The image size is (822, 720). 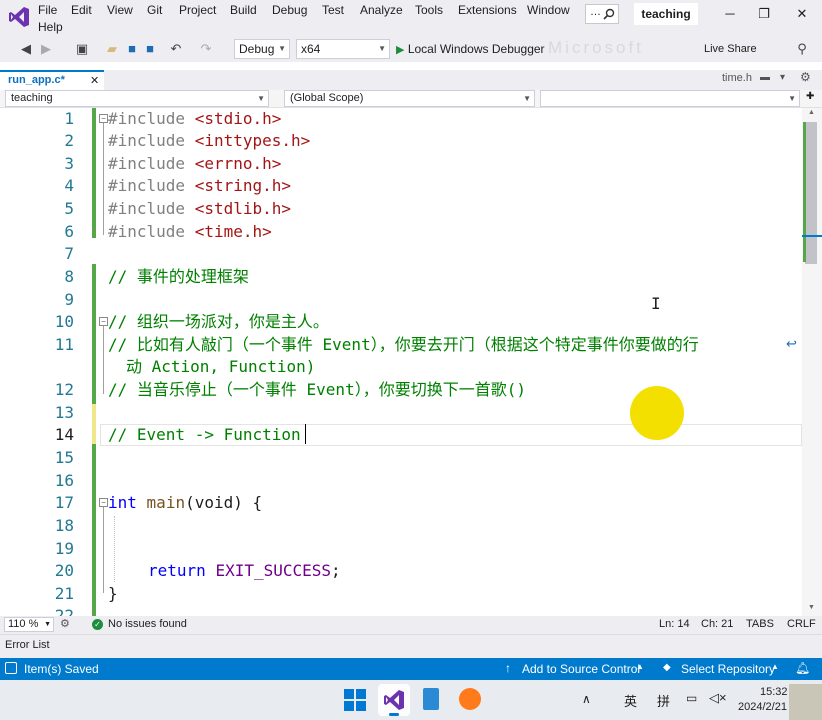 I want to click on menu-view: View, so click(x=120, y=10).